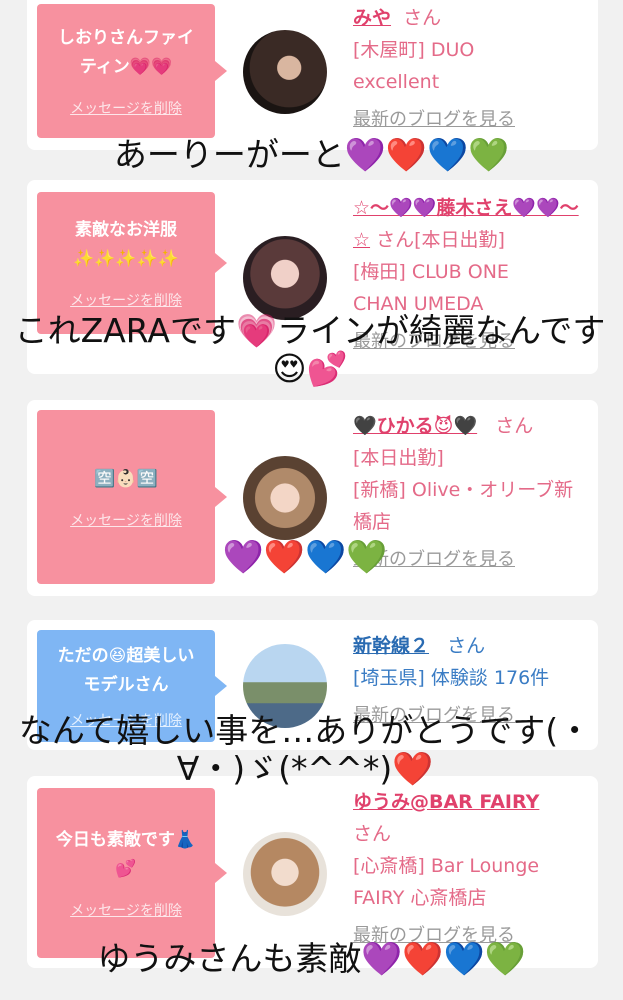 This screenshot has height=1000, width=623. I want to click on message-text: 🈳👶🏻🈳, so click(126, 478).